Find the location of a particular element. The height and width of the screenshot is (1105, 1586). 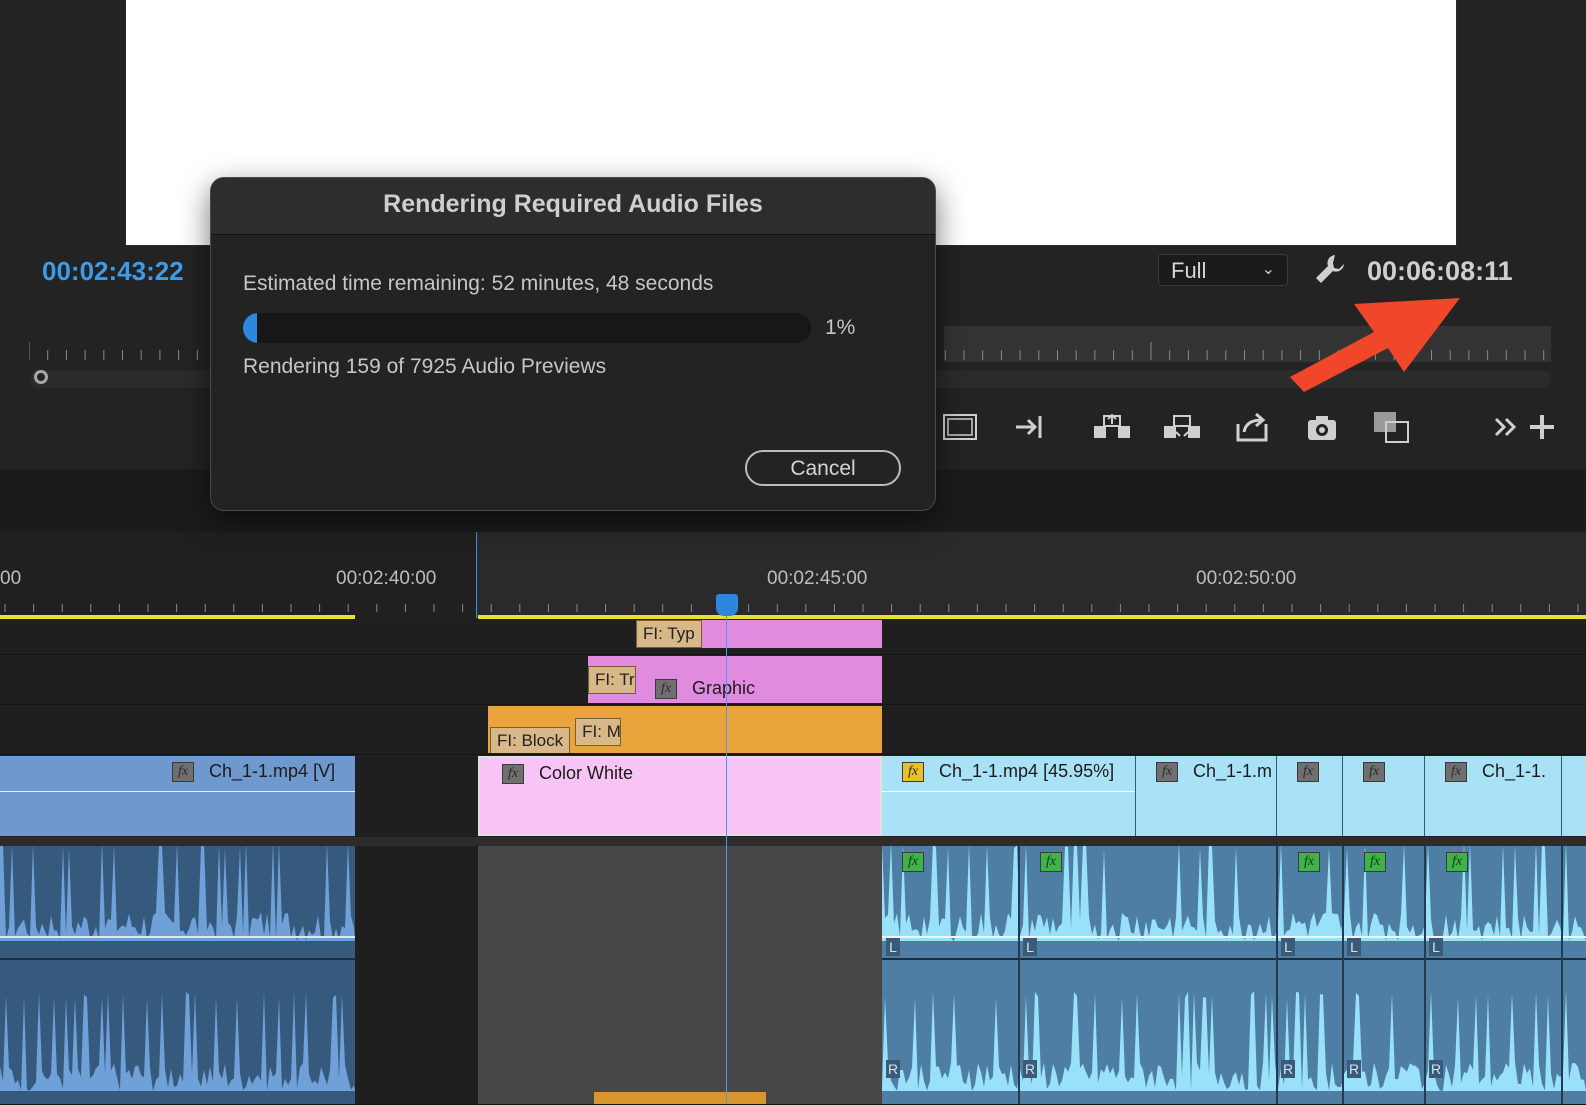

video-clip: fx Ch_1-1. is located at coordinates (1493, 796).